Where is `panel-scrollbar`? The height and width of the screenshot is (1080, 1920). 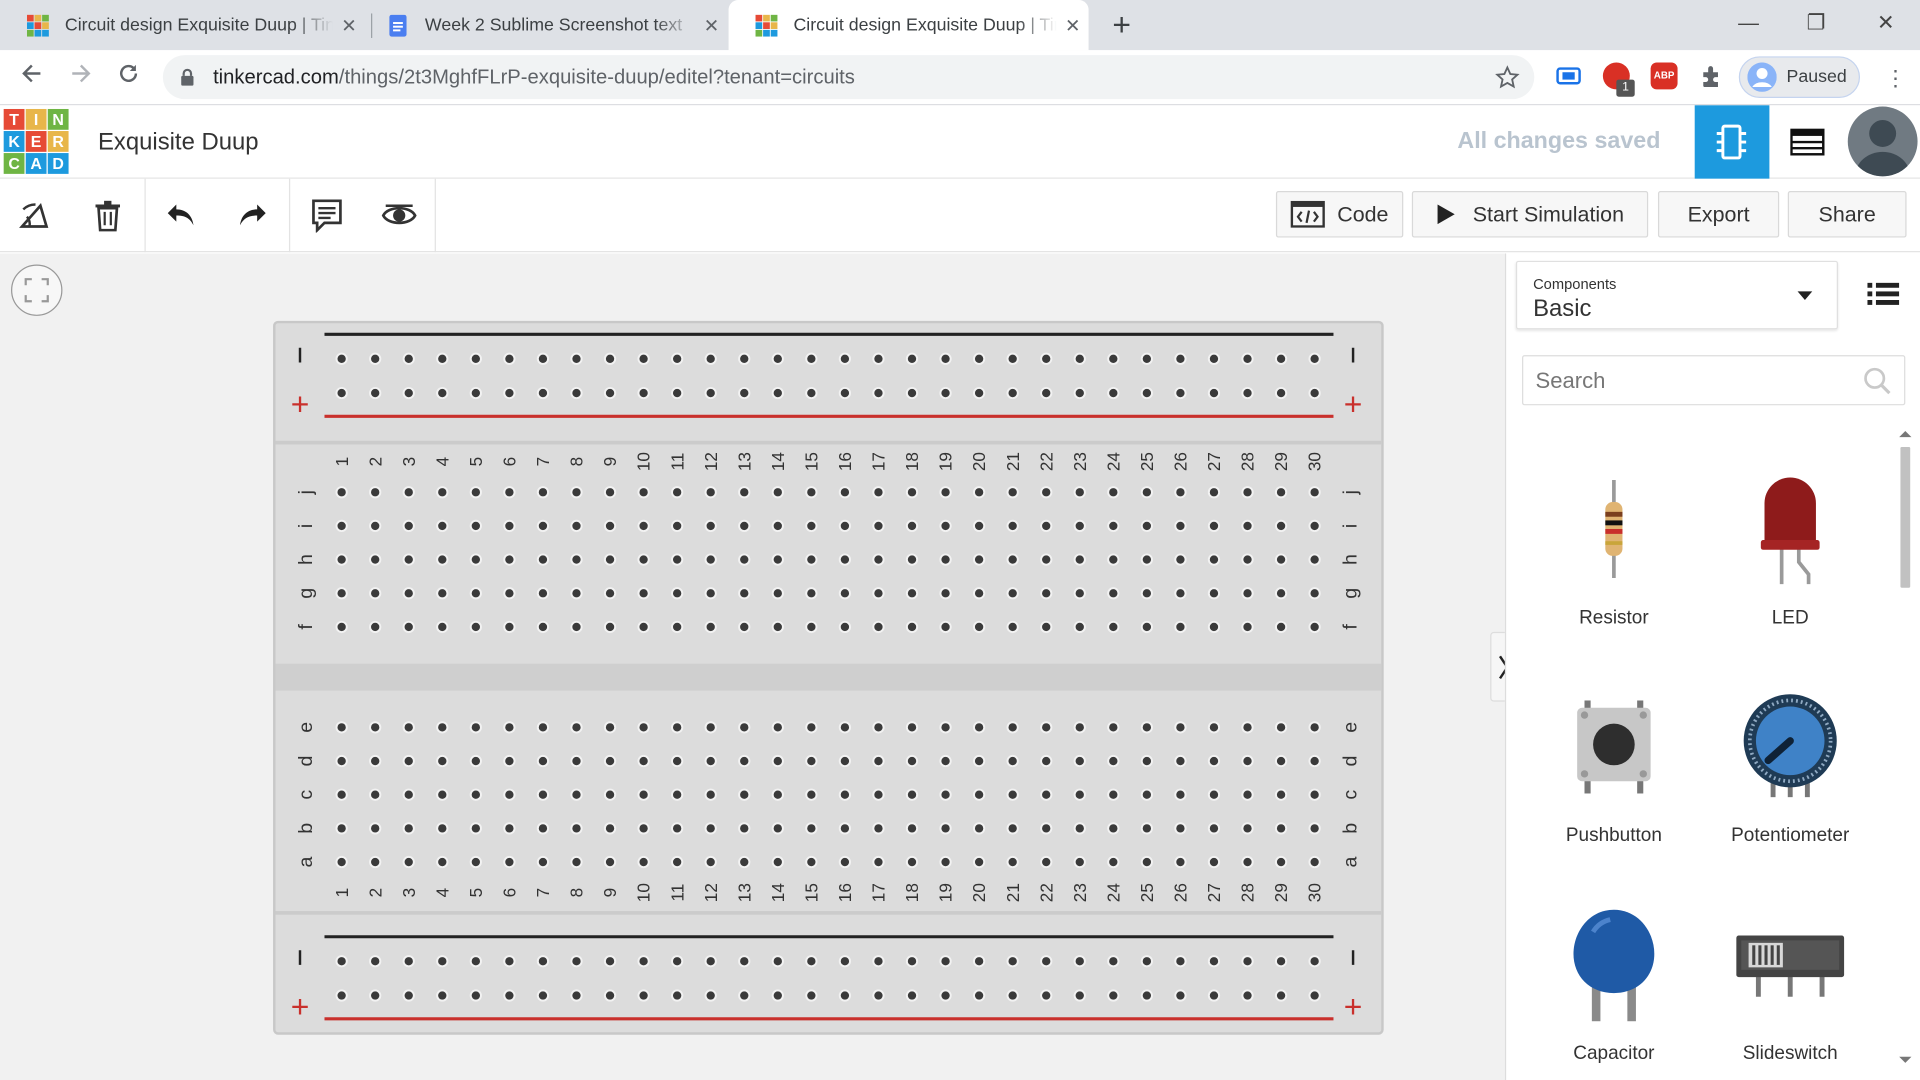 panel-scrollbar is located at coordinates (1905, 754).